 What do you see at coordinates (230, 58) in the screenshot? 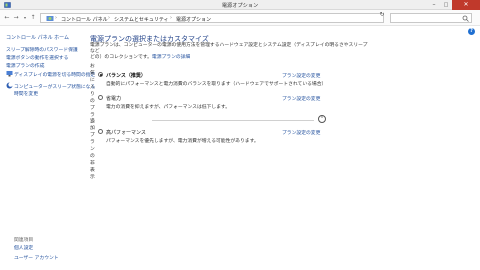
I see `description-line-2: どの）のコレクションです。電源プランの詳細` at bounding box center [230, 58].